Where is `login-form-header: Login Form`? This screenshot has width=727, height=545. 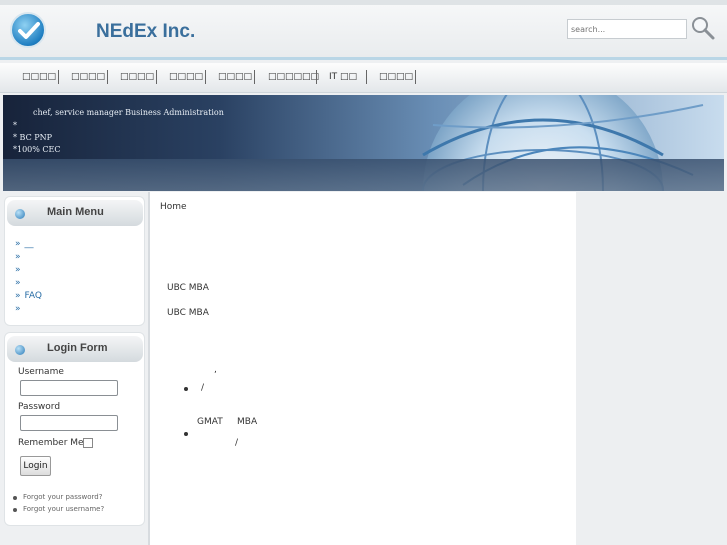
login-form-header: Login Form is located at coordinates (75, 349).